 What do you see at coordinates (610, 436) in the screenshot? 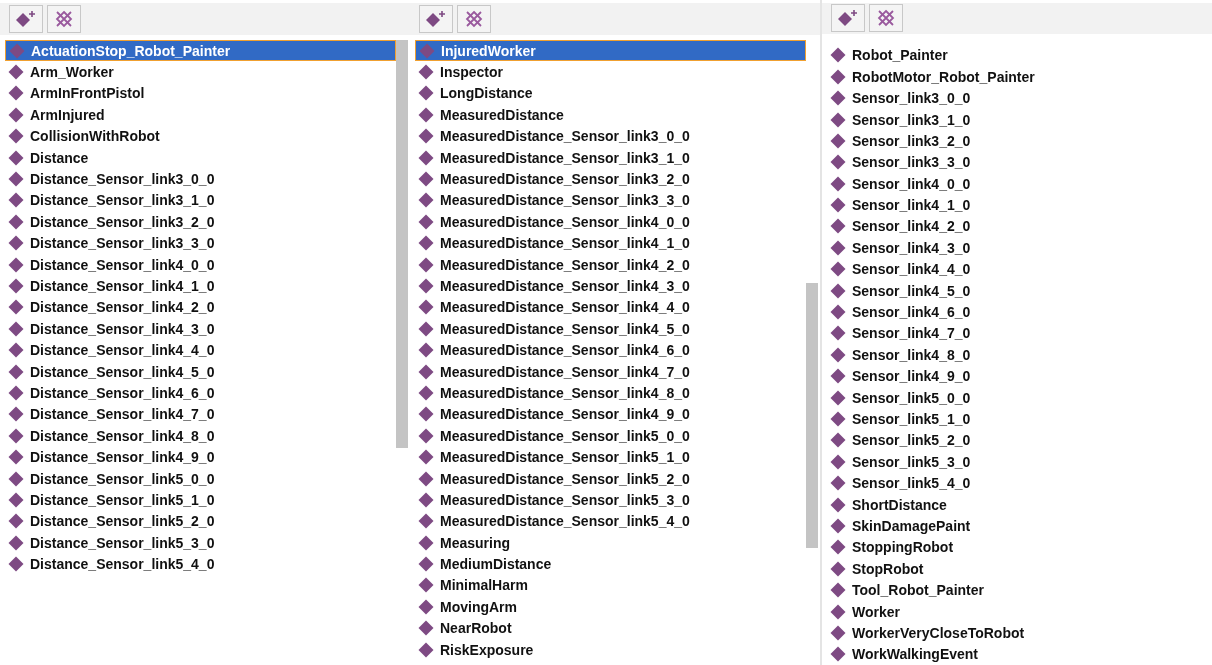
I see `individual-item: MeasuredDistance_Sensor_link5_0_0` at bounding box center [610, 436].